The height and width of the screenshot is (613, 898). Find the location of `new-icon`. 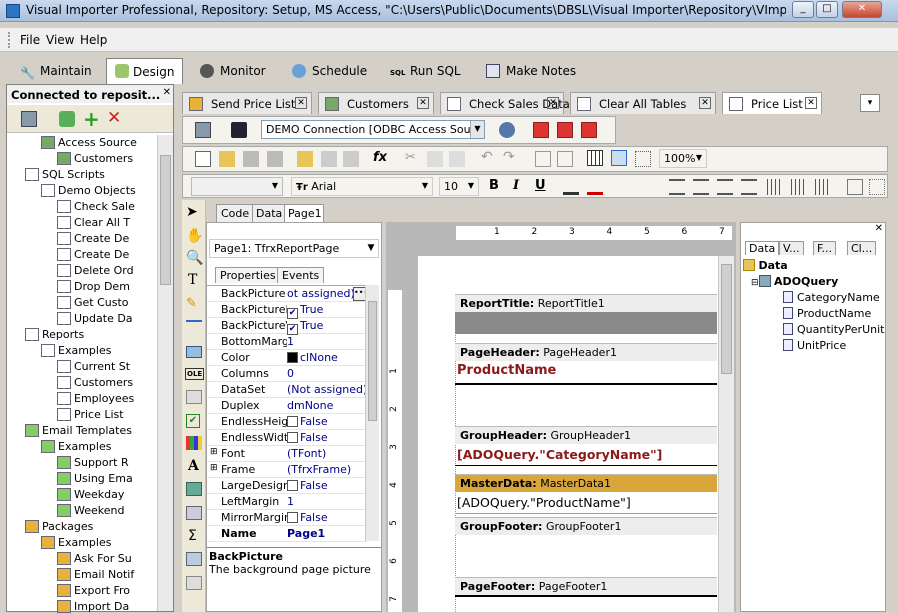

new-icon is located at coordinates (203, 159).